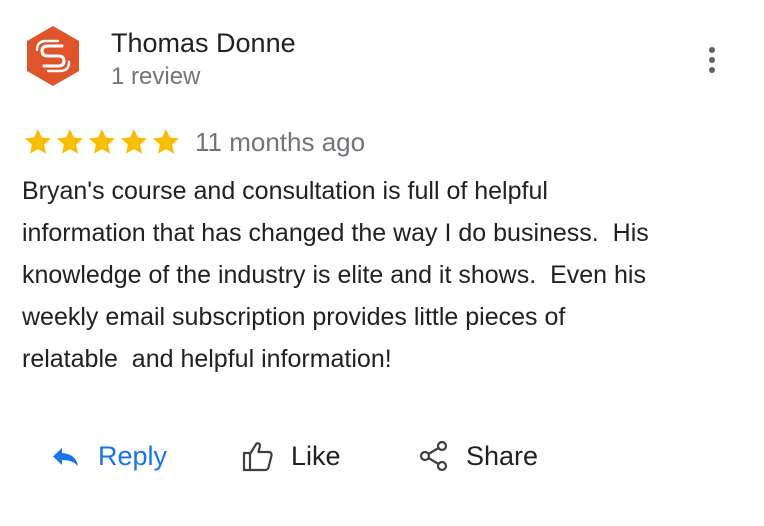 The height and width of the screenshot is (526, 764). What do you see at coordinates (193, 142) in the screenshot?
I see `rating-row: 11 months ago` at bounding box center [193, 142].